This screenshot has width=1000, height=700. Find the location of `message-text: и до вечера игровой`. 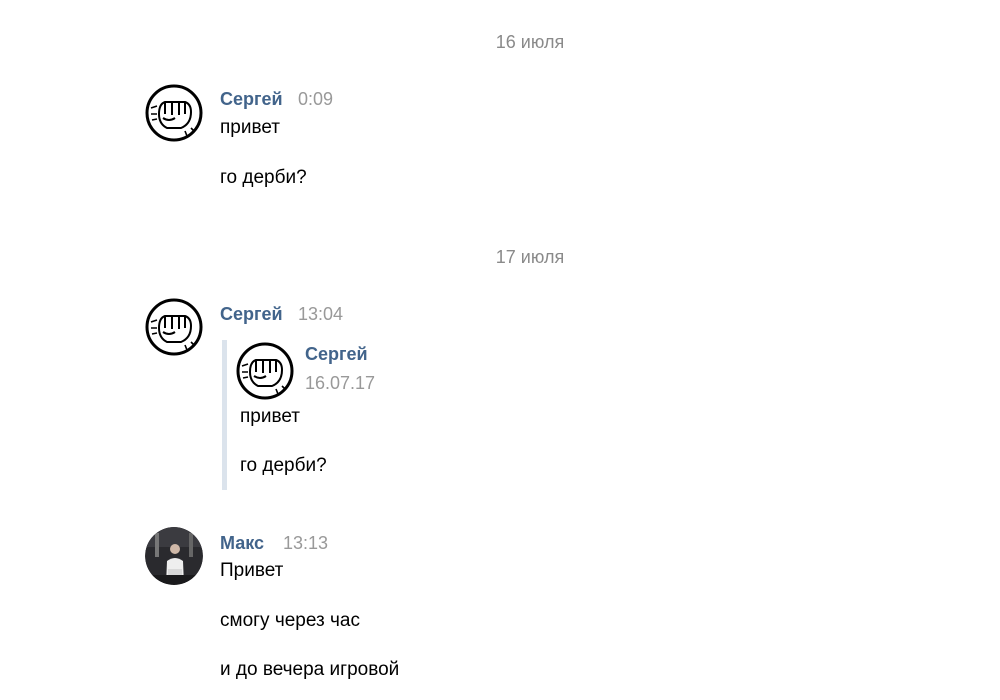

message-text: и до вечера игровой is located at coordinates (310, 669).